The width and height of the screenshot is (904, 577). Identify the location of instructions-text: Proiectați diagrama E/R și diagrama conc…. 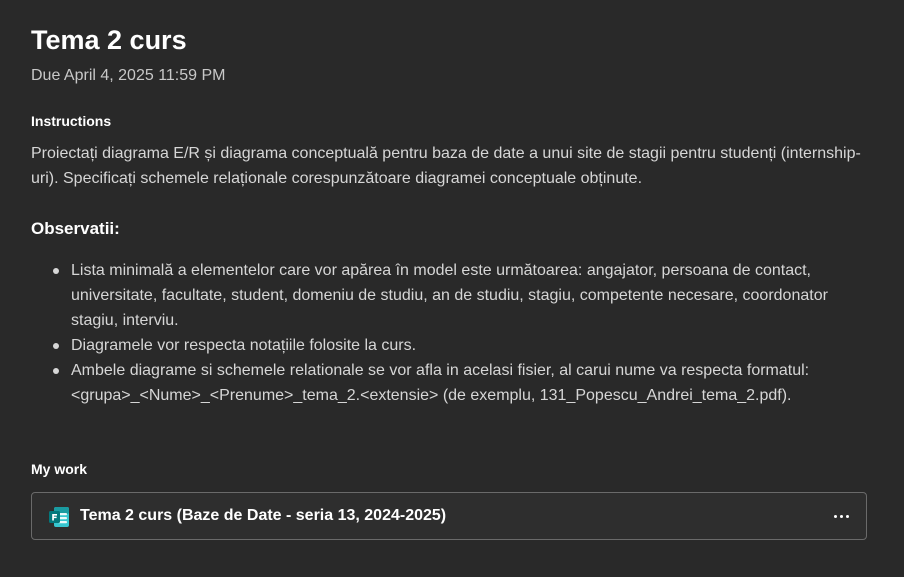
(446, 166).